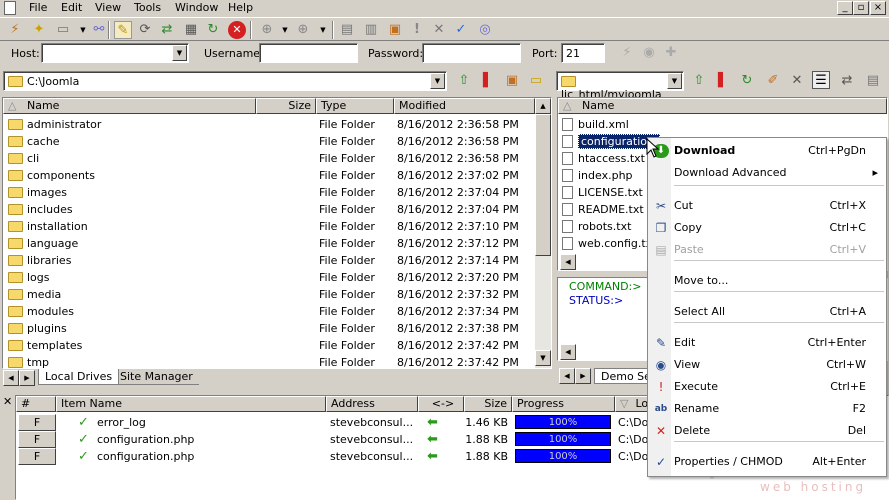 The width and height of the screenshot is (889, 500). What do you see at coordinates (767, 228) in the screenshot?
I see `menu-item-copy: ❐ Copy Ctrl+C` at bounding box center [767, 228].